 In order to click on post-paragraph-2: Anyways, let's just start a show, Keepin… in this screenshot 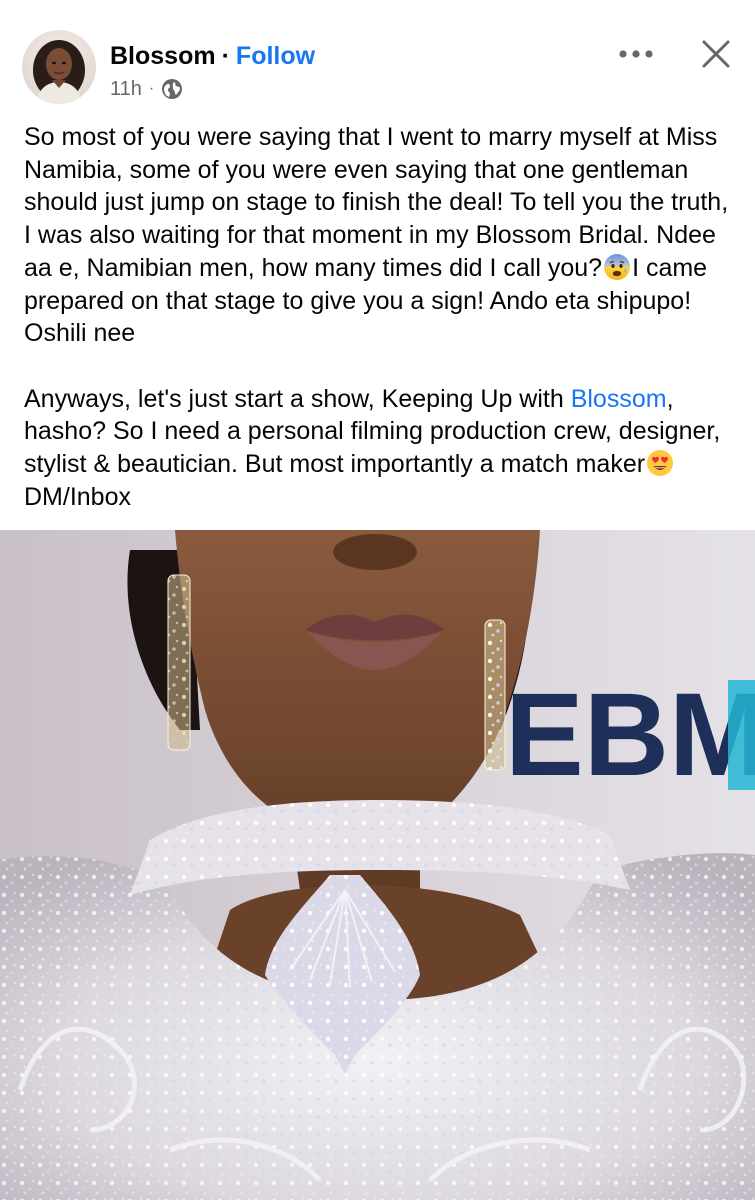, I will do `click(380, 448)`.